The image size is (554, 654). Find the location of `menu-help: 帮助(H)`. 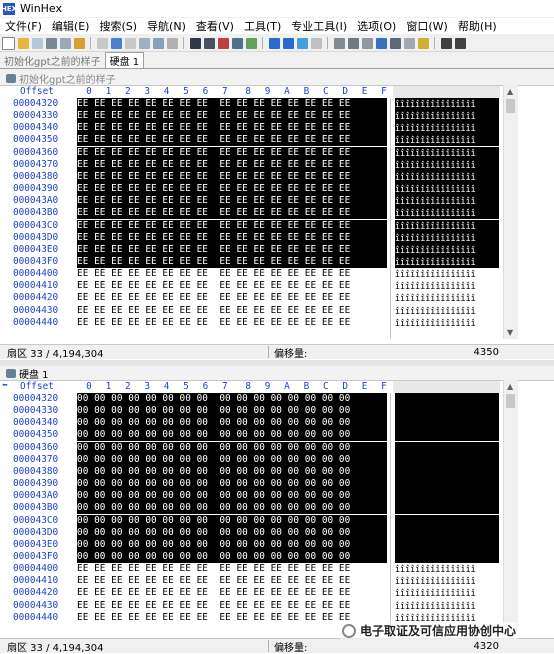

menu-help: 帮助(H) is located at coordinates (477, 26).